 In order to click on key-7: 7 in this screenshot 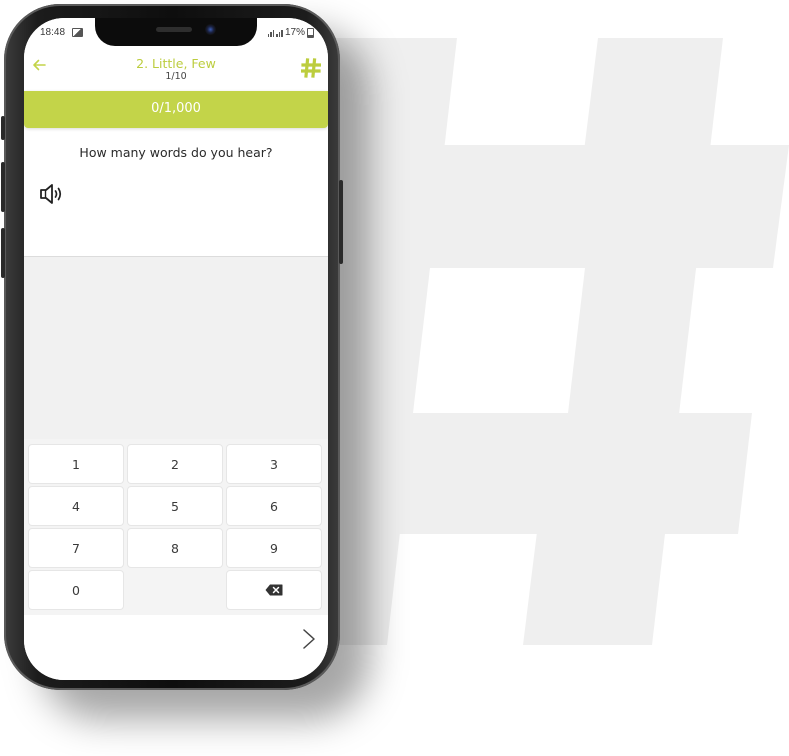, I will do `click(76, 548)`.